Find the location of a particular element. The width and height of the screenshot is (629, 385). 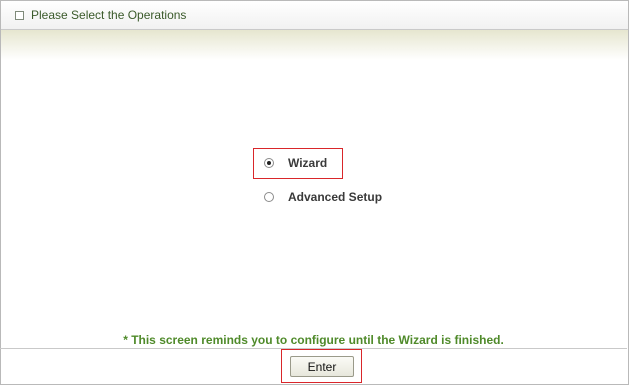

advanced-setup-radio is located at coordinates (269, 197).